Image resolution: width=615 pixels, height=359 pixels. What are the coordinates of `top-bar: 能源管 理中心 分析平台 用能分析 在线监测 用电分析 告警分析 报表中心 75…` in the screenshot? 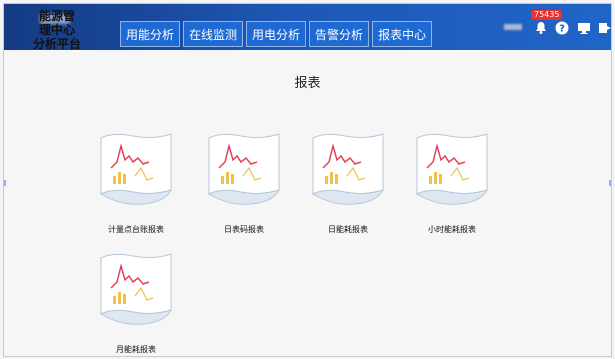 It's located at (307, 27).